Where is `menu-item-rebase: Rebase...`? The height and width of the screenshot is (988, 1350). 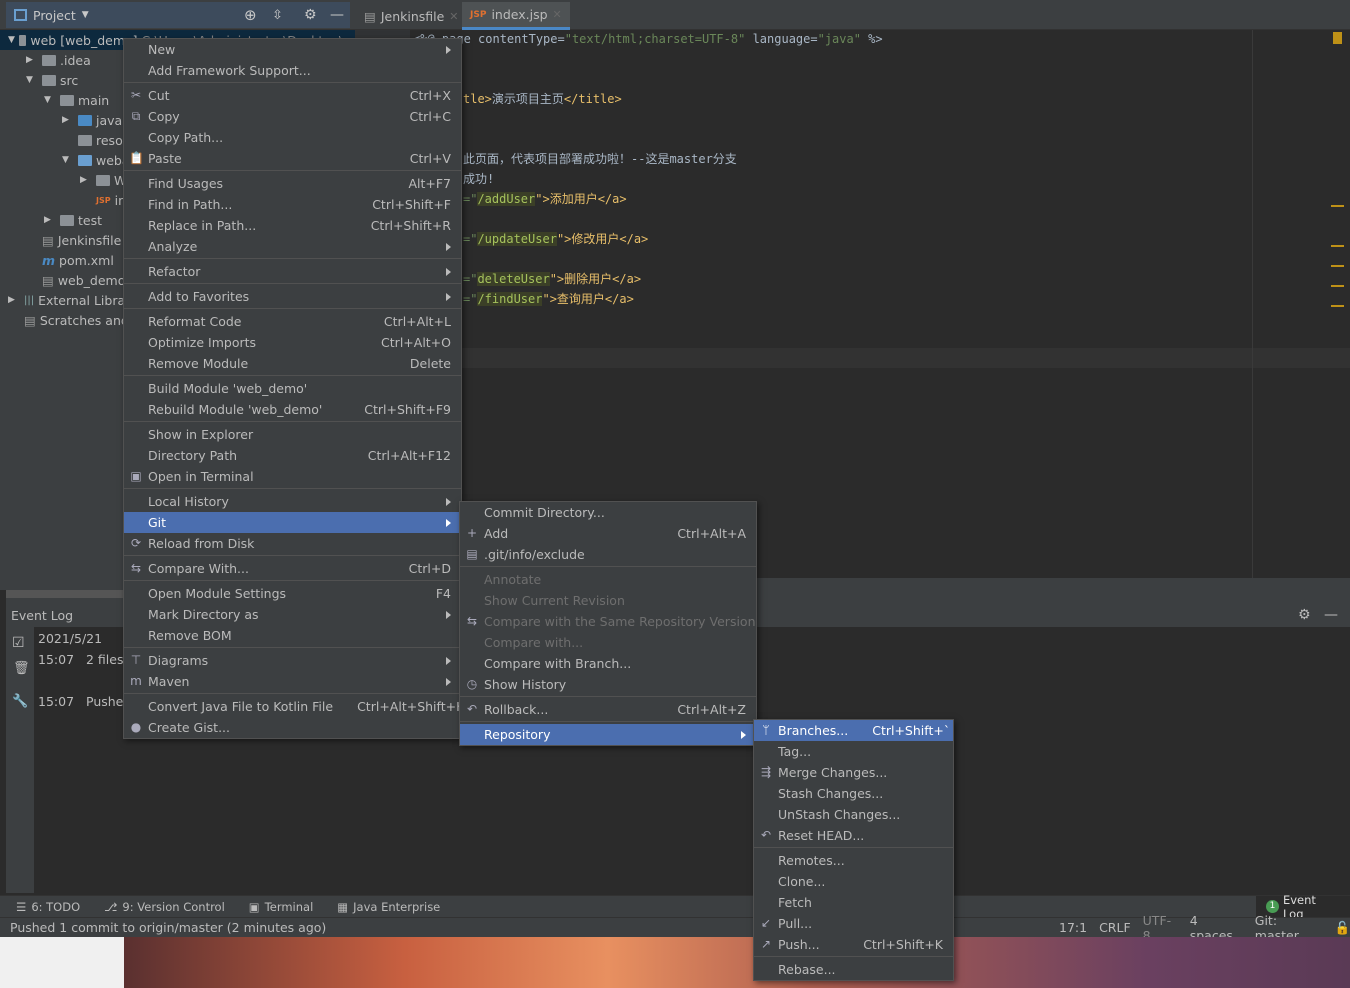 menu-item-rebase: Rebase... is located at coordinates (853, 969).